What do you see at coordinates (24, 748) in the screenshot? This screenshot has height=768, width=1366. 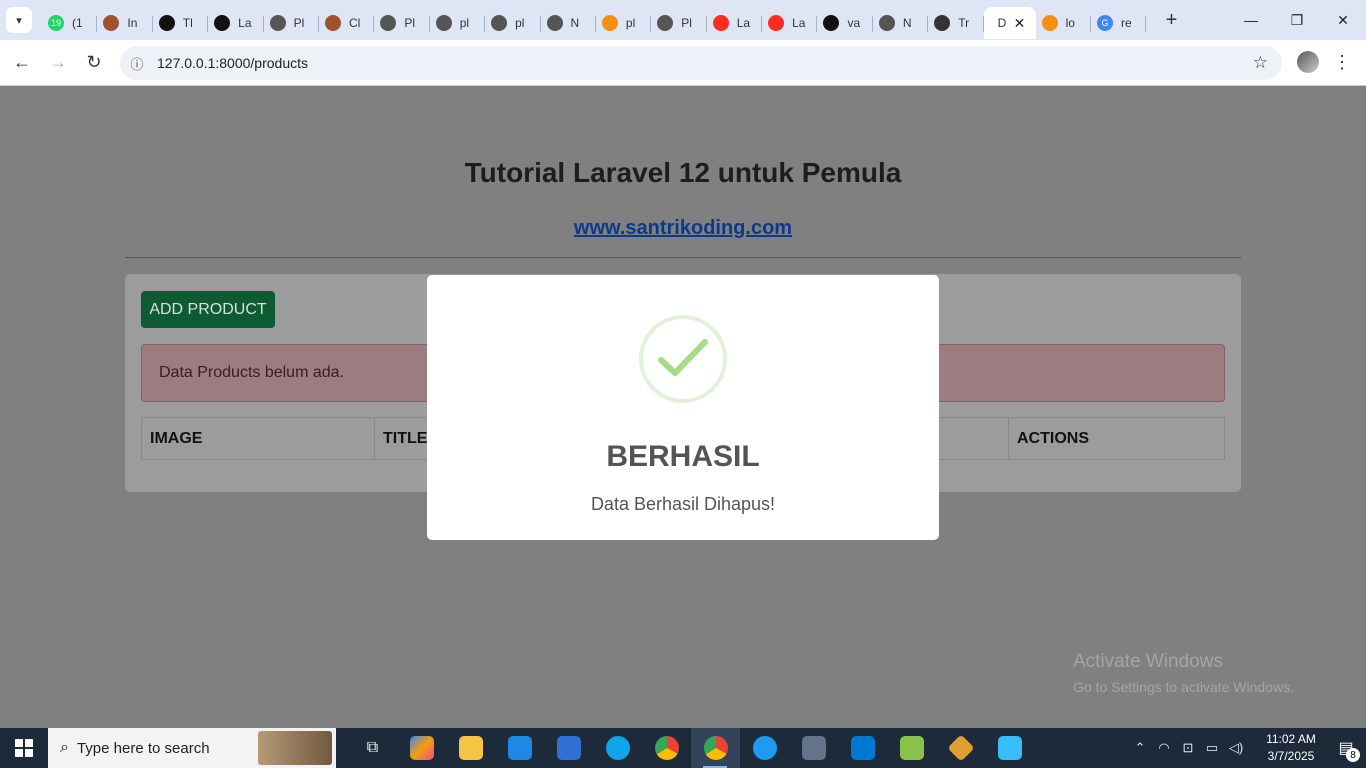 I see `windows-start-icon` at bounding box center [24, 748].